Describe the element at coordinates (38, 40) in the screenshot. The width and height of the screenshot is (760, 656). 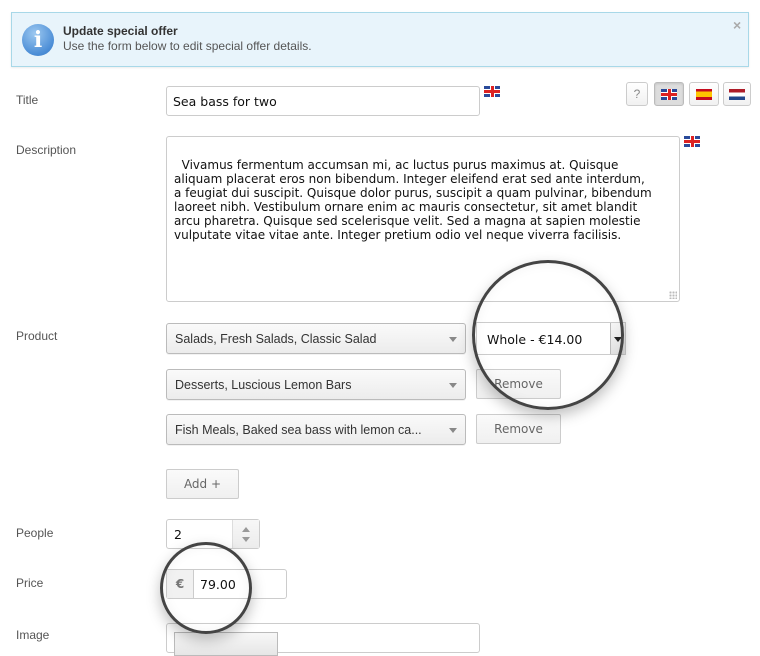
I see `info-icon: i` at that location.